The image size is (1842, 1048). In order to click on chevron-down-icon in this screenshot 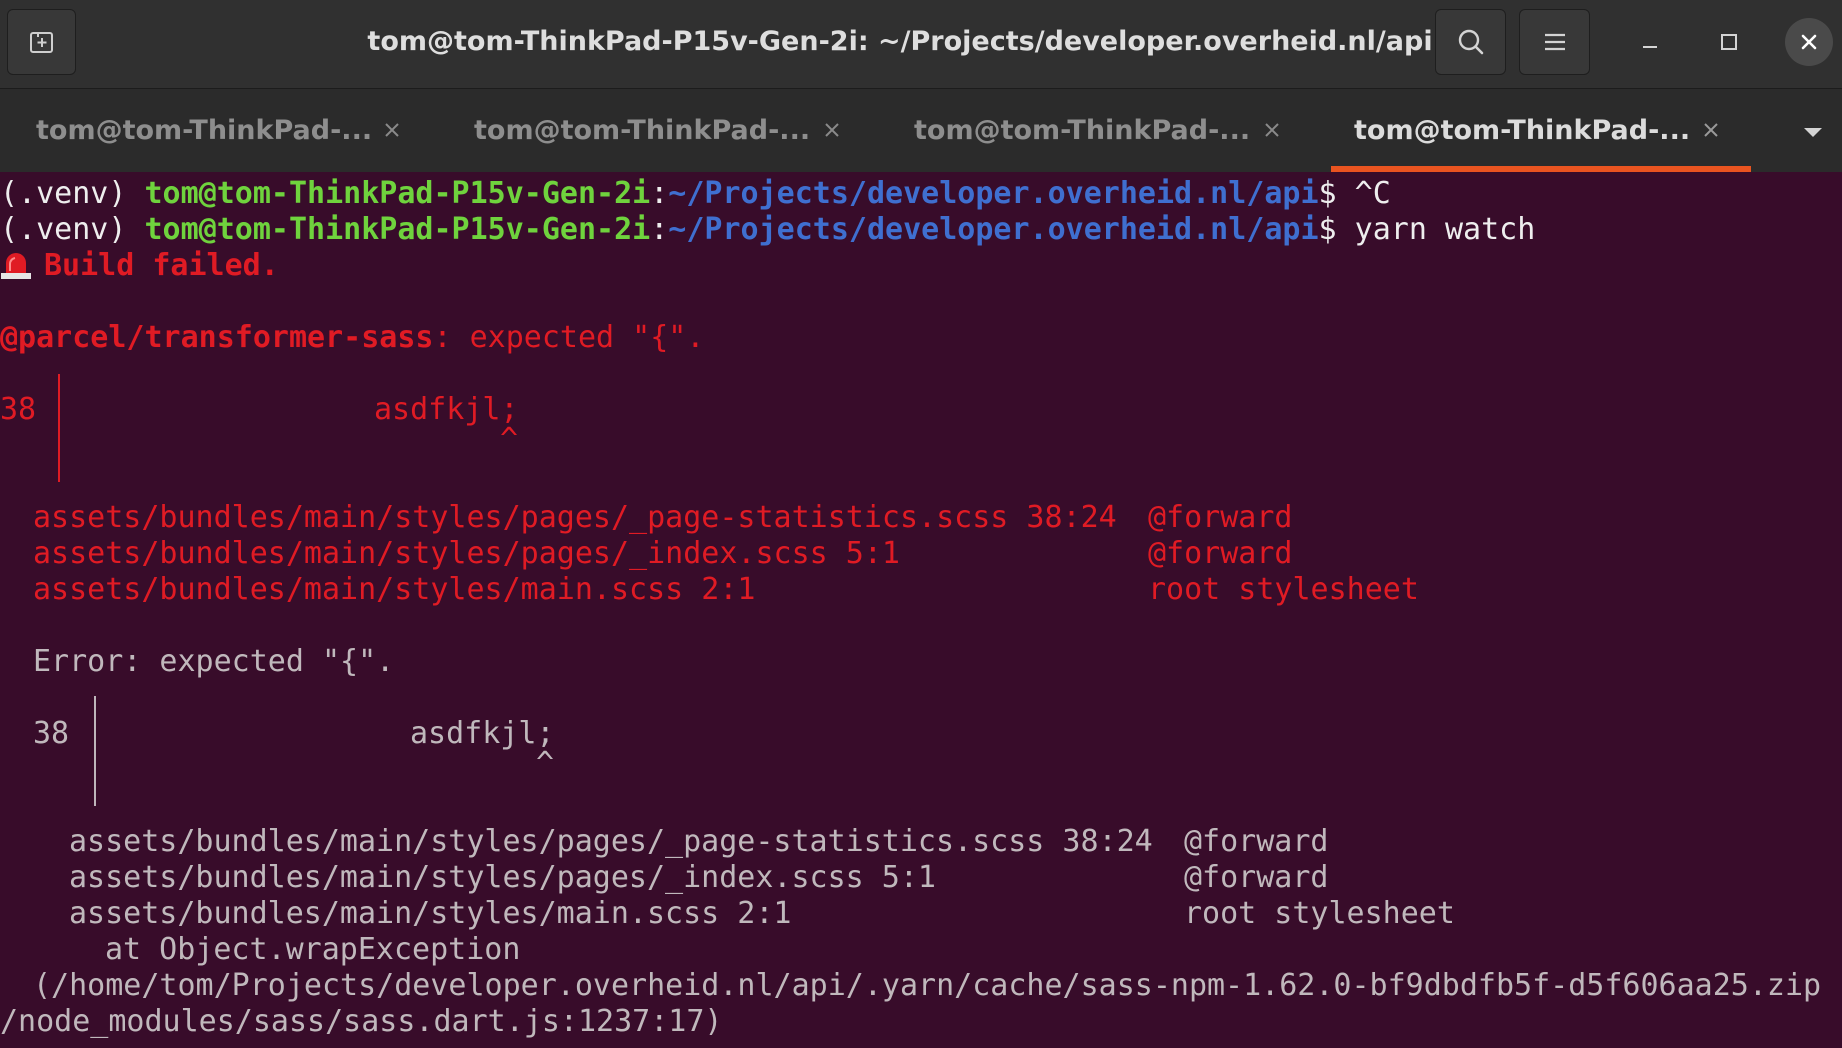, I will do `click(1813, 132)`.